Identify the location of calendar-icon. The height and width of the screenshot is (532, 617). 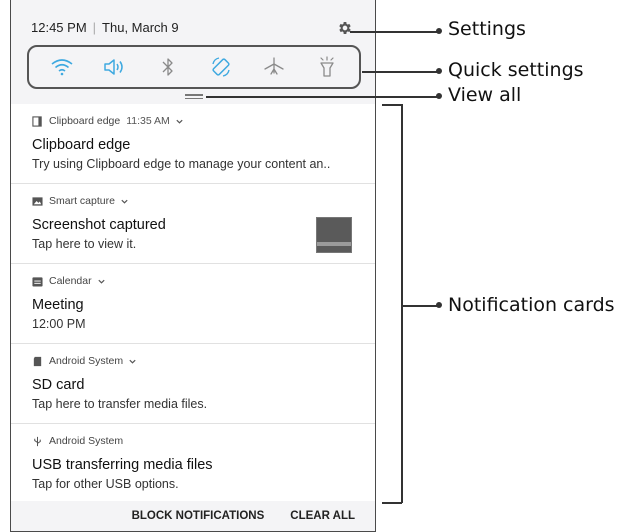
(37, 281).